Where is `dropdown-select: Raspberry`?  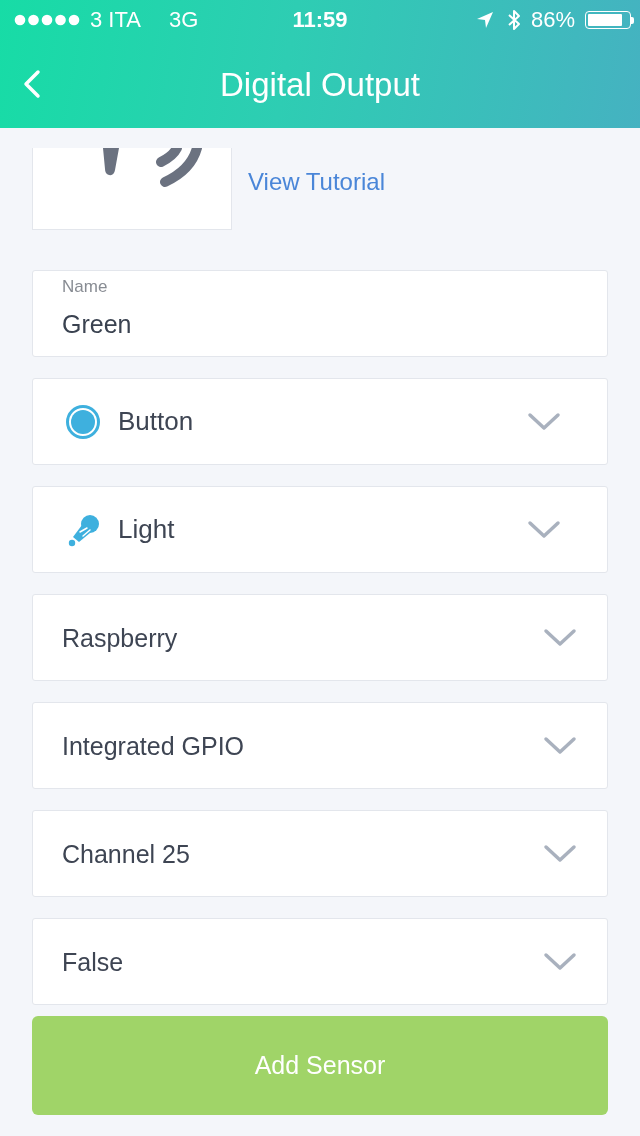 dropdown-select: Raspberry is located at coordinates (320, 637).